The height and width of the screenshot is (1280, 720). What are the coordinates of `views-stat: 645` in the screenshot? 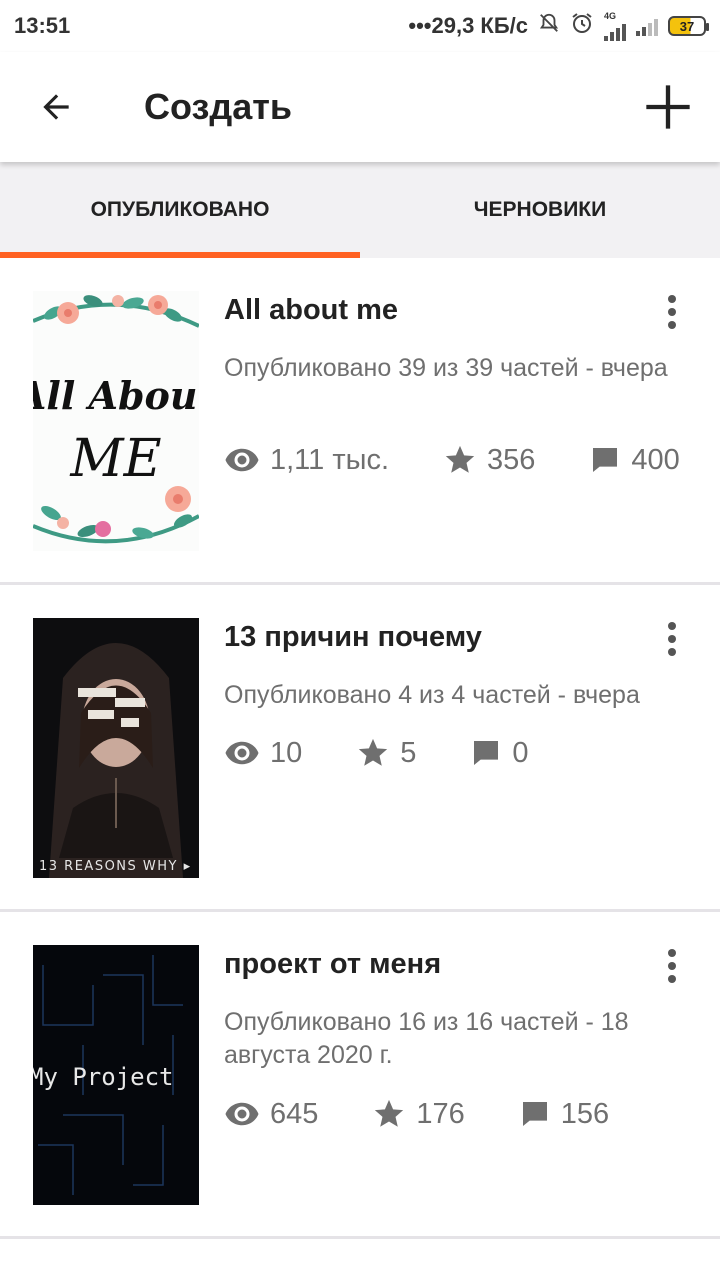 It's located at (271, 1114).